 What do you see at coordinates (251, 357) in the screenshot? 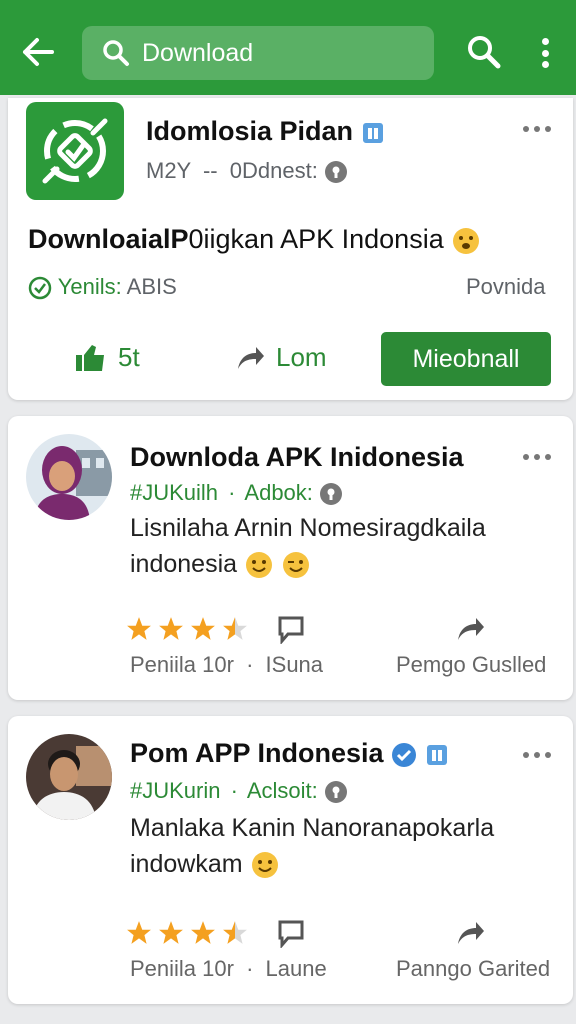
I see `share-arrow-icon` at bounding box center [251, 357].